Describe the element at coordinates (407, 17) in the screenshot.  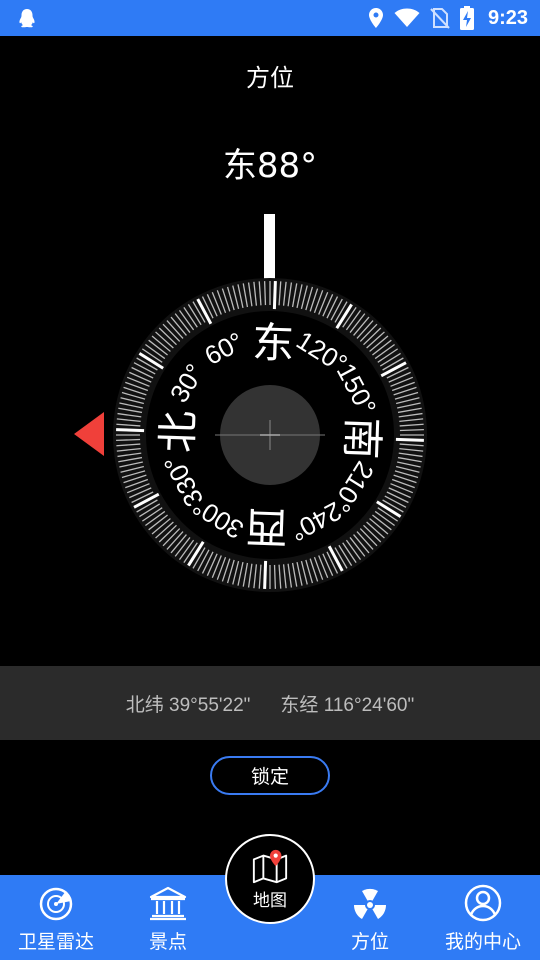
I see `wifi-icon` at that location.